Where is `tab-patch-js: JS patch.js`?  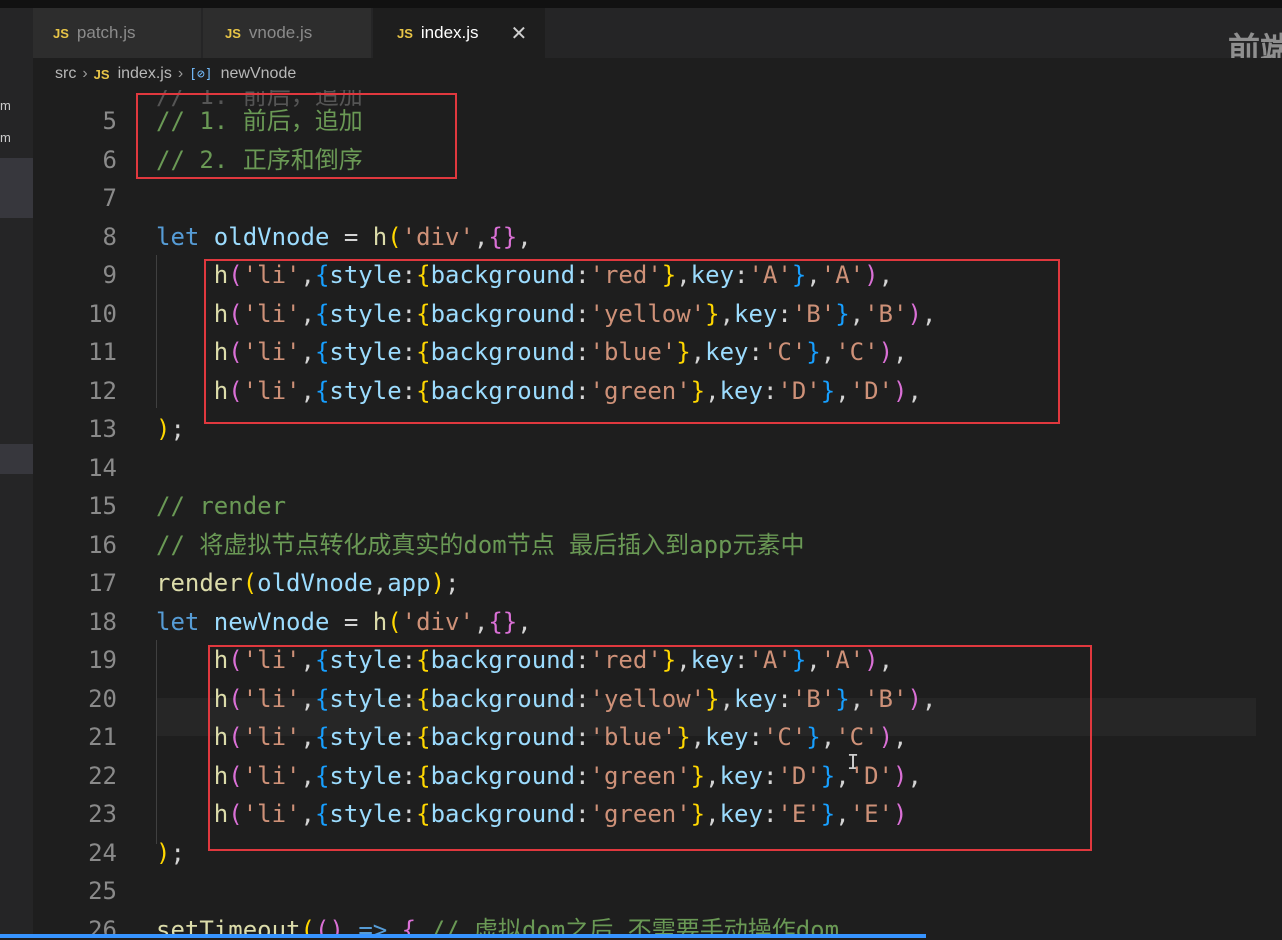 tab-patch-js: JS patch.js is located at coordinates (117, 33).